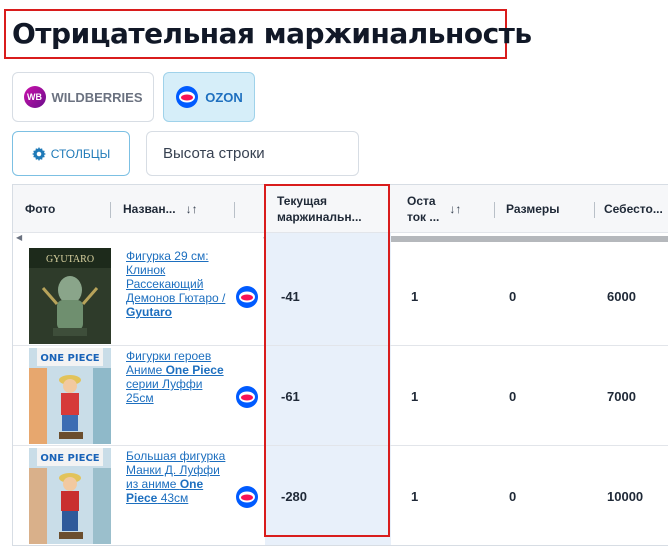 This screenshot has height=546, width=668. Describe the element at coordinates (19, 237) in the screenshot. I see `scroll-left-arrow-icon: ◀` at that location.